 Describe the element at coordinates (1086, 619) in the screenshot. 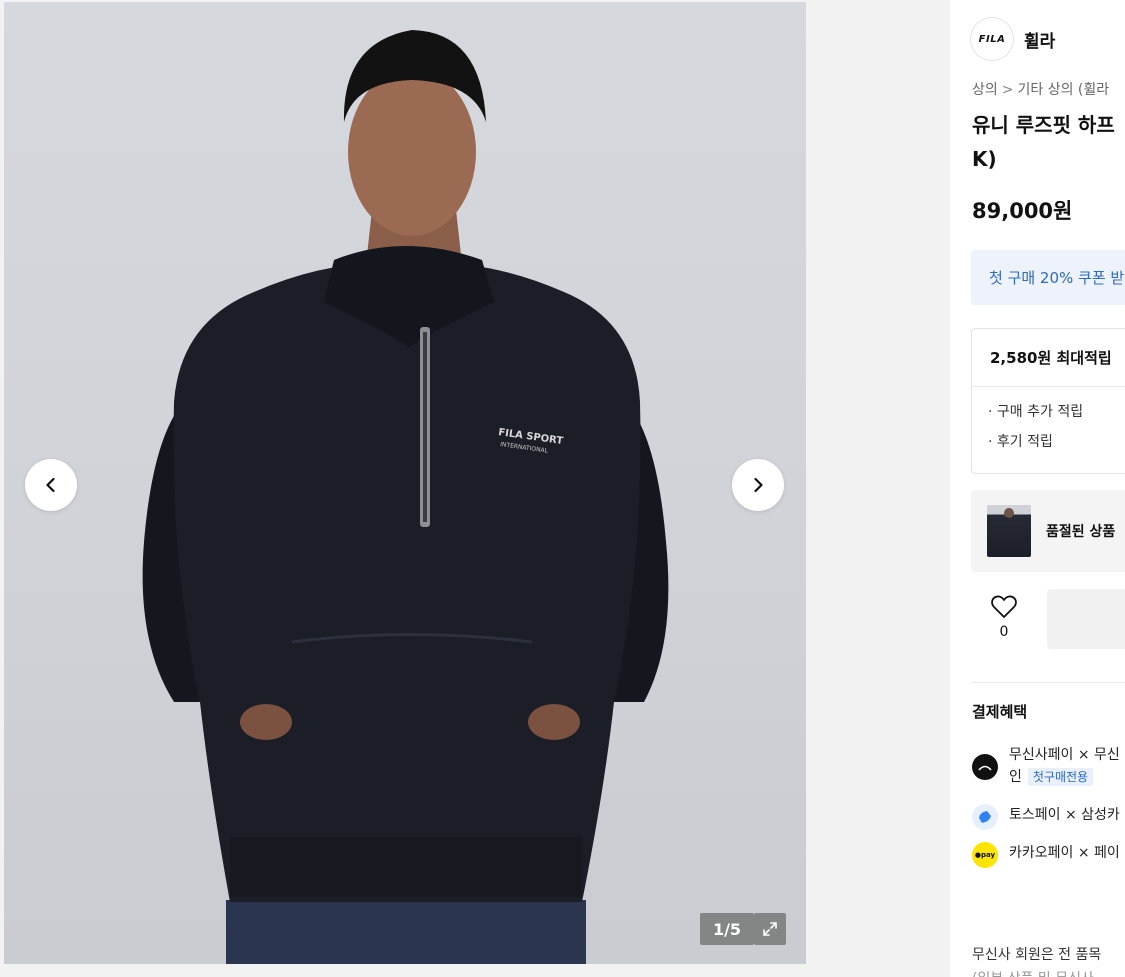

I see `purchase-button` at that location.